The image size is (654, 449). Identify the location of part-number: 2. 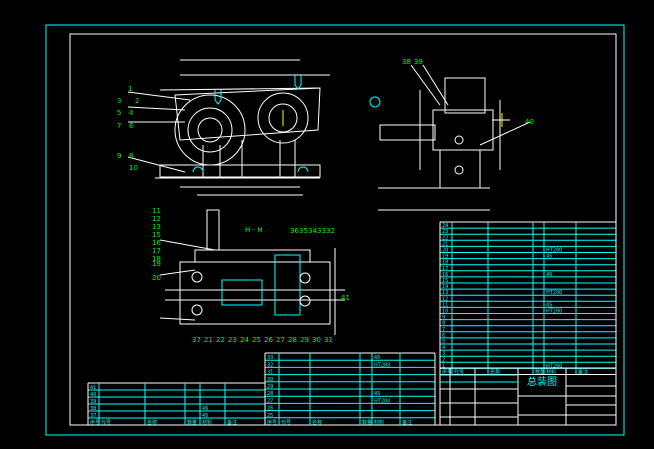
(443, 360).